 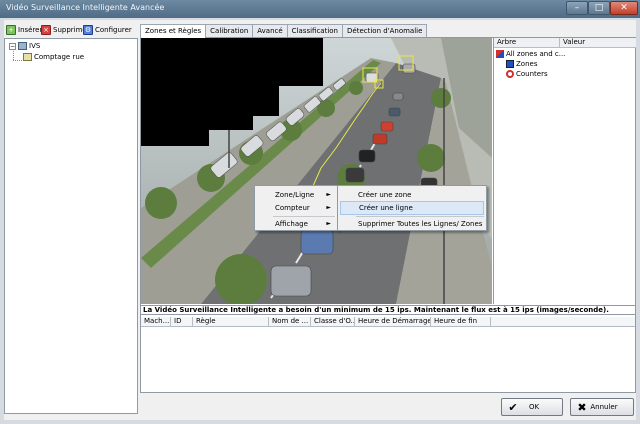 I want to click on insert-icon: +, so click(x=11, y=30).